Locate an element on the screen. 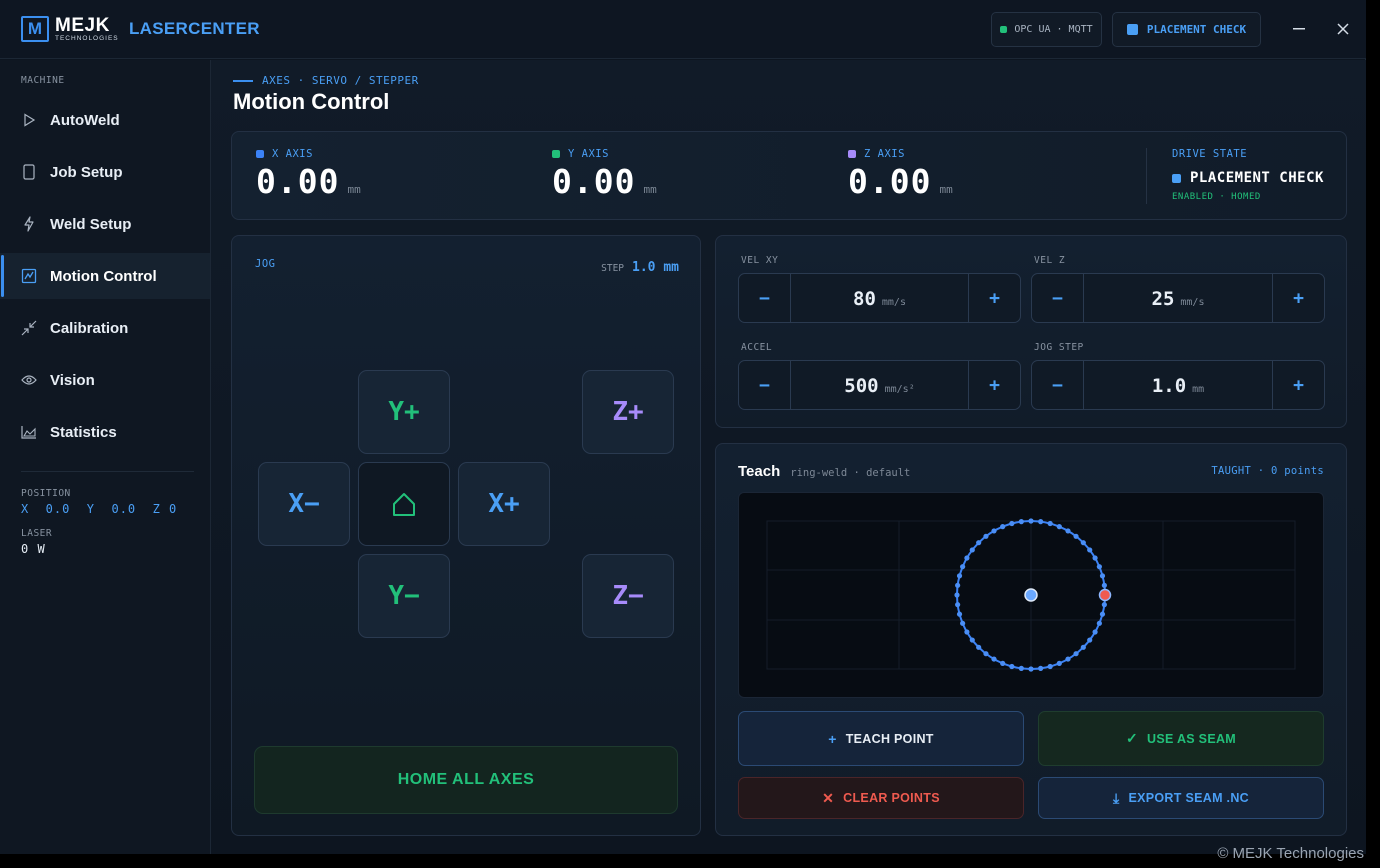 This screenshot has width=1380, height=868. accel-decrement-button: − is located at coordinates (765, 385).